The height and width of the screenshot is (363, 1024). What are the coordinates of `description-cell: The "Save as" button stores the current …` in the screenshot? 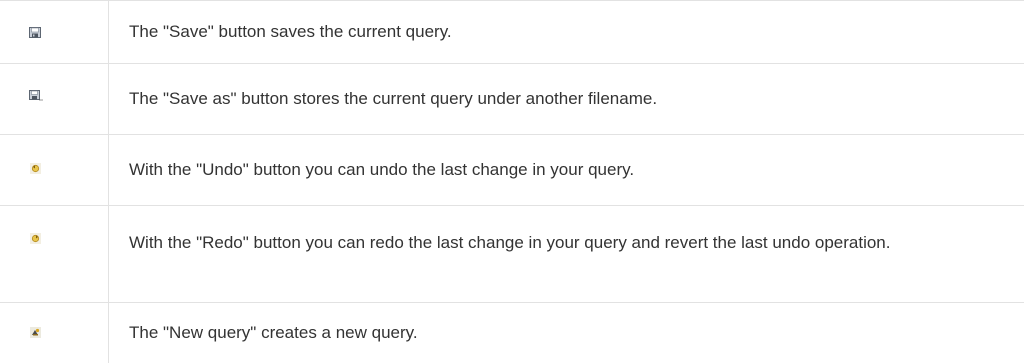 It's located at (476, 99).